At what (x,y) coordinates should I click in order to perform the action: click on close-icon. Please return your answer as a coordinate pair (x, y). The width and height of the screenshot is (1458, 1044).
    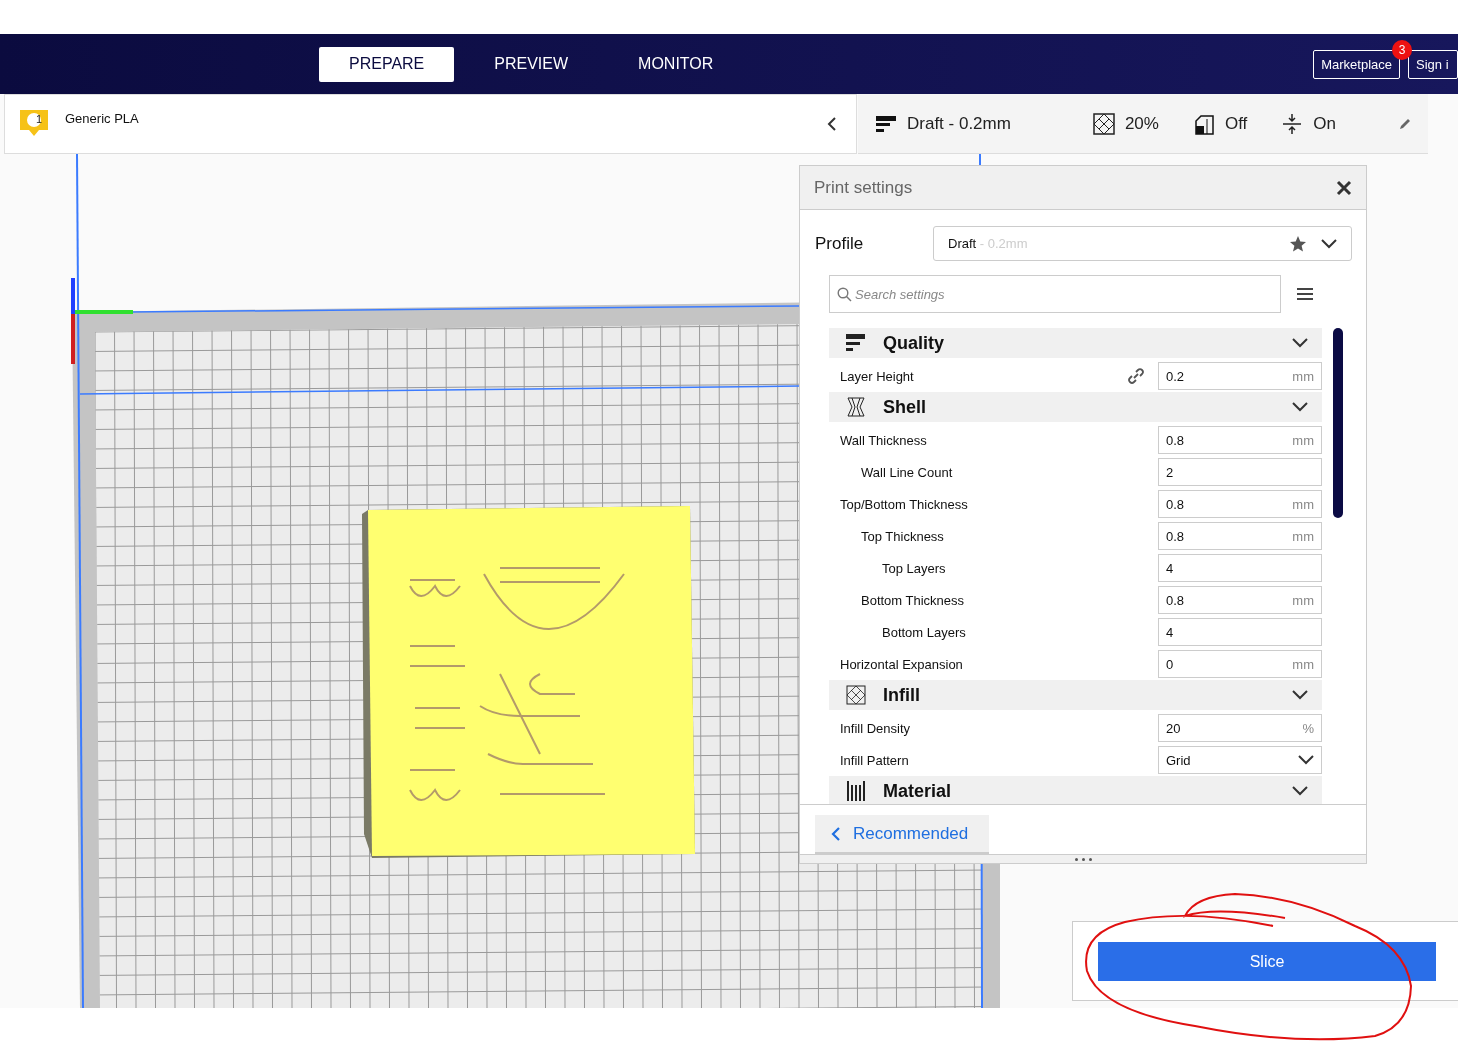
    Looking at the image, I should click on (1344, 187).